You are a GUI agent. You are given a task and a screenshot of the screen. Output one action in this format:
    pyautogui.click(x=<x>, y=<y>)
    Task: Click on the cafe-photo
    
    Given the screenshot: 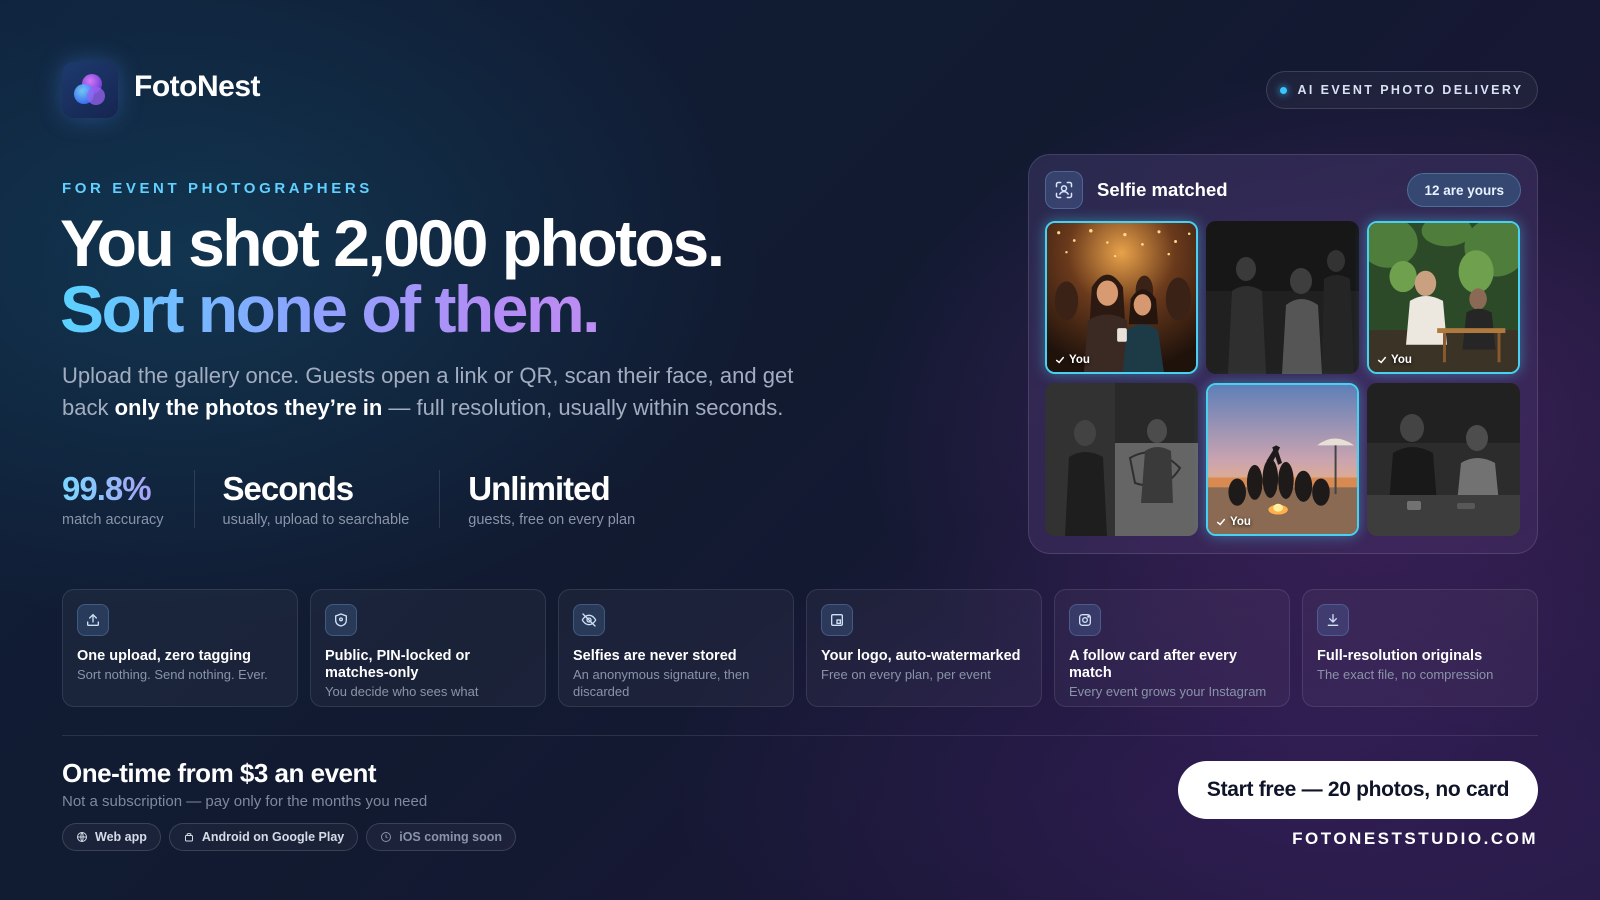 What is the action you would take?
    pyautogui.click(x=1443, y=459)
    